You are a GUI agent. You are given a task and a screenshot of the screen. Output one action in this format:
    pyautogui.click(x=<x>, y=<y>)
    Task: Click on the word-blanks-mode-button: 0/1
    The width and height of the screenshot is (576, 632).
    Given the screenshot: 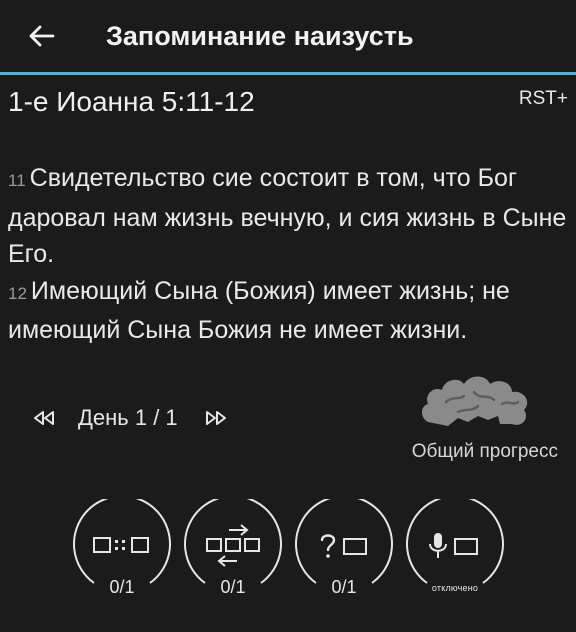 What is the action you would take?
    pyautogui.click(x=122, y=549)
    